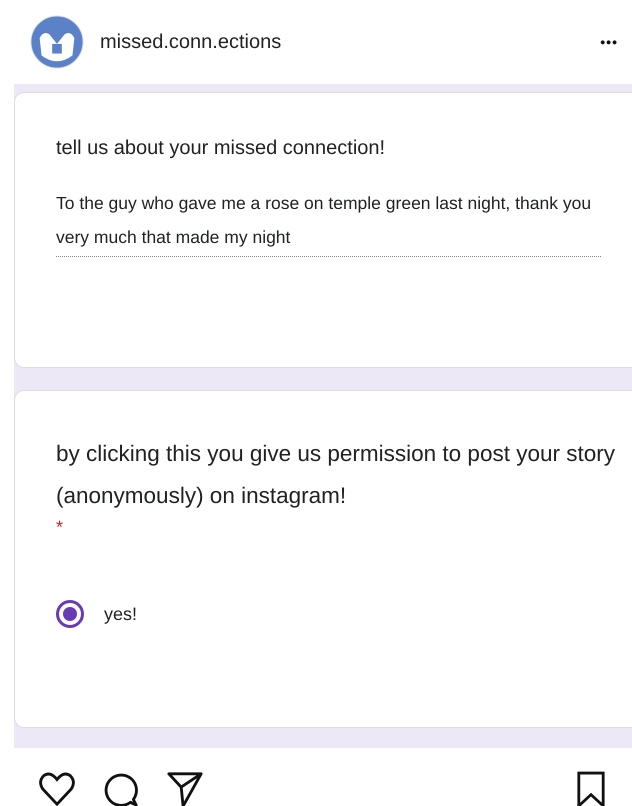  What do you see at coordinates (328, 221) in the screenshot?
I see `answer-field: To the guy who gave me a rose on temple green last night, thank you very much that made my night` at bounding box center [328, 221].